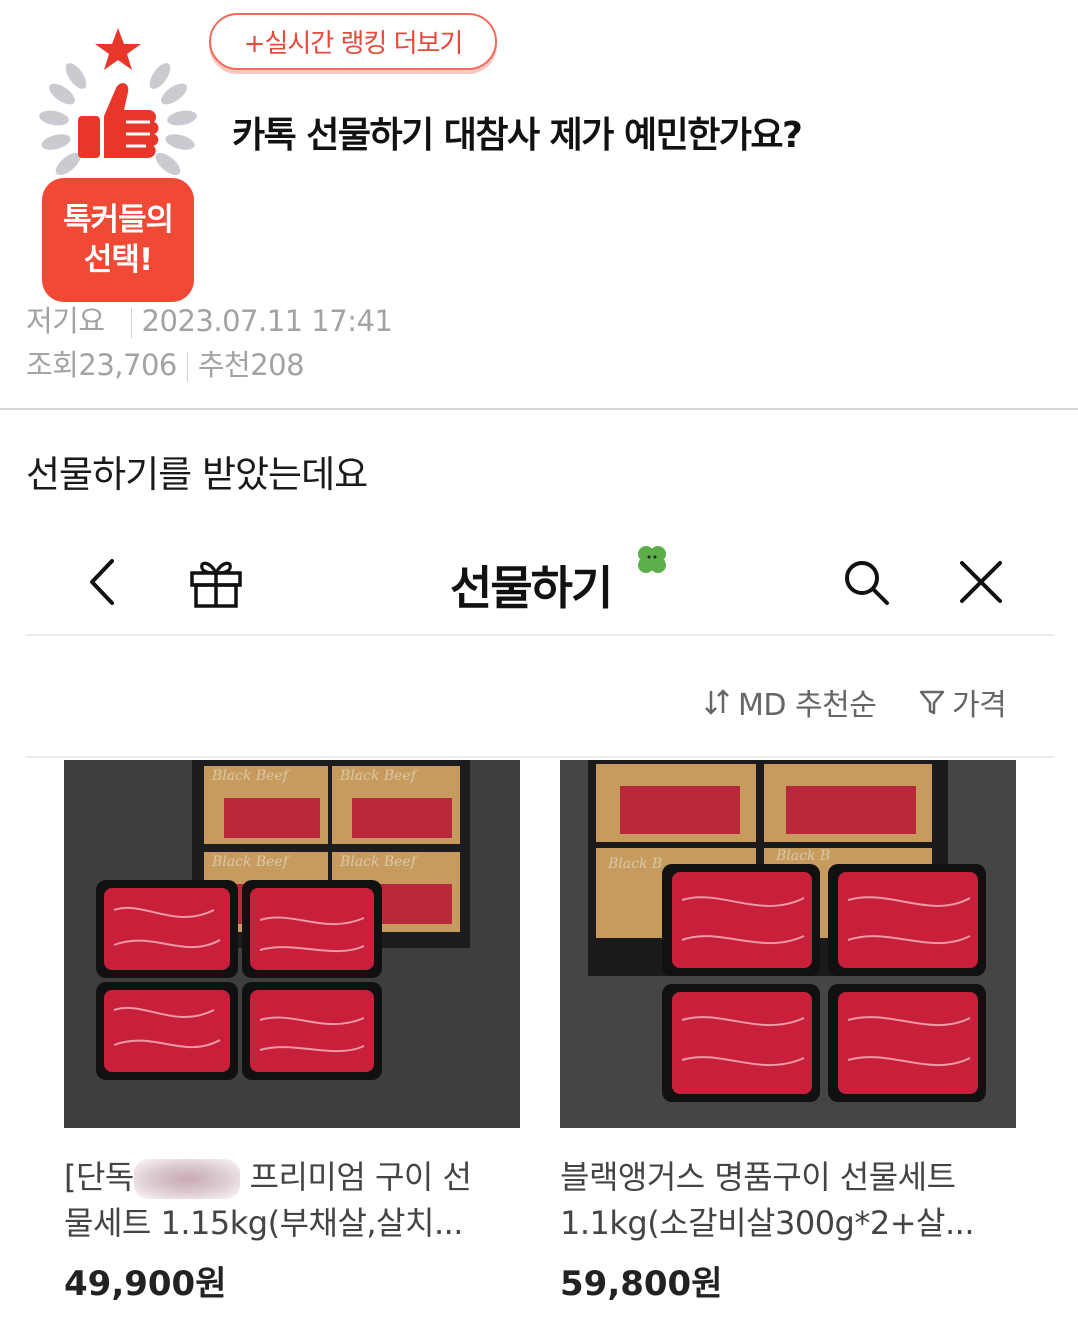  I want to click on post-datetime: 2023.07.11 17:41, so click(267, 321).